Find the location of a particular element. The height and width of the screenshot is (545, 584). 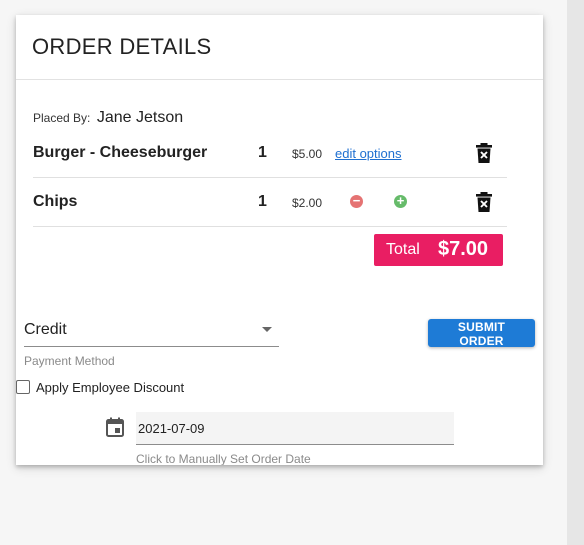

placed-by-name: Jane Jetson is located at coordinates (140, 117).